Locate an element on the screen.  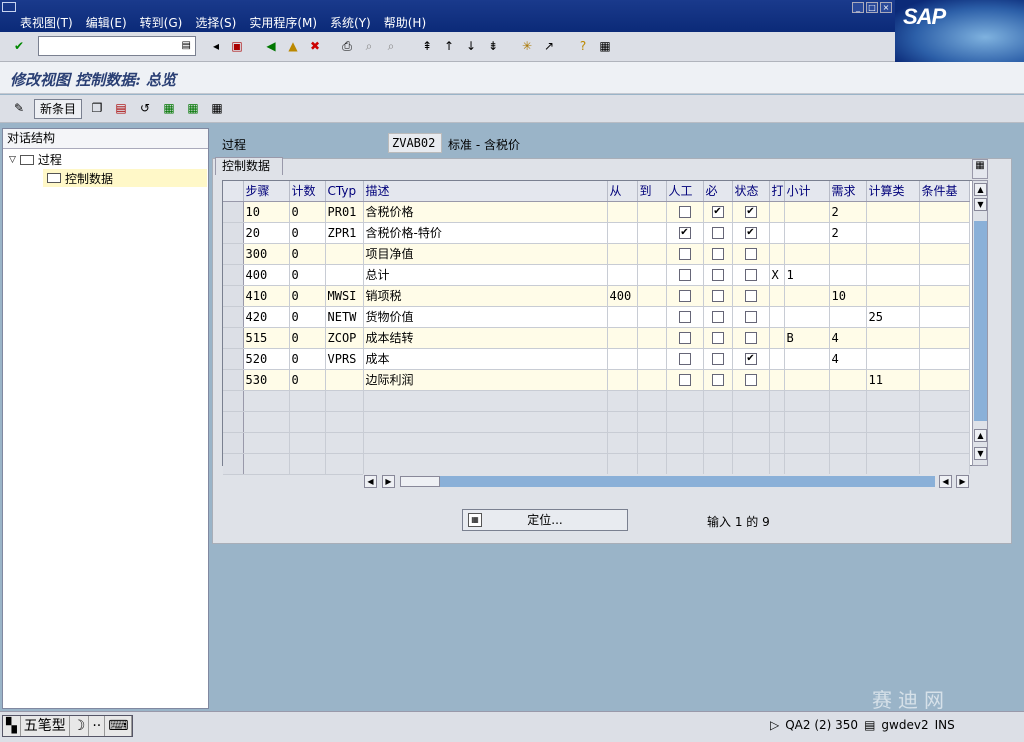
table-cell-ctyp: MWSI is located at coordinates (344, 296).